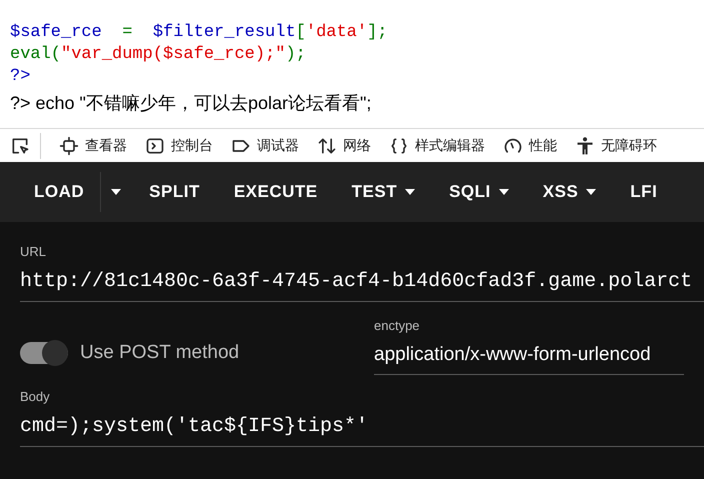 The image size is (704, 479). I want to click on crosshair-box-icon, so click(69, 146).